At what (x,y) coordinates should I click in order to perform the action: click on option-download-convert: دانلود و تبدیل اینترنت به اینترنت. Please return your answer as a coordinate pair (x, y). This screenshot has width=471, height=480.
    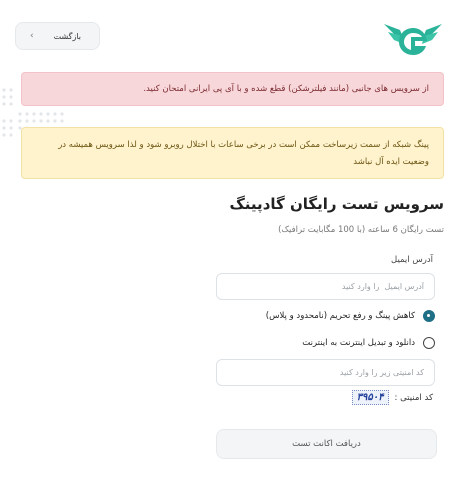
    Looking at the image, I should click on (368, 343).